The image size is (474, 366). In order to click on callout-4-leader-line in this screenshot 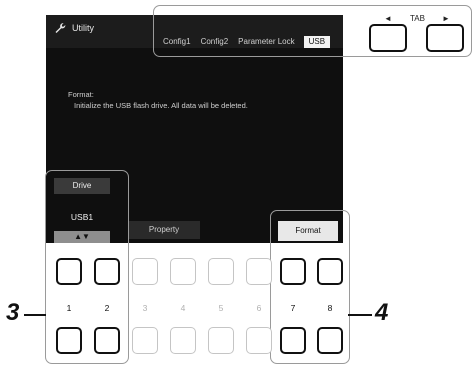, I will do `click(360, 315)`.